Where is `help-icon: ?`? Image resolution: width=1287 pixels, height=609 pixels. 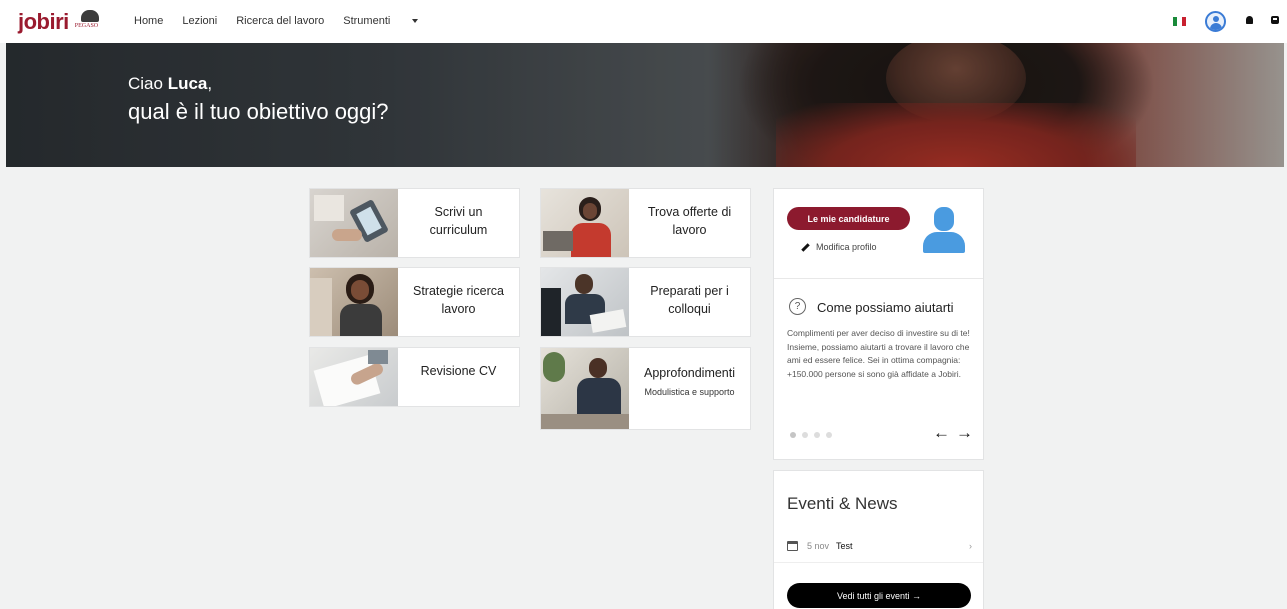 help-icon: ? is located at coordinates (797, 306).